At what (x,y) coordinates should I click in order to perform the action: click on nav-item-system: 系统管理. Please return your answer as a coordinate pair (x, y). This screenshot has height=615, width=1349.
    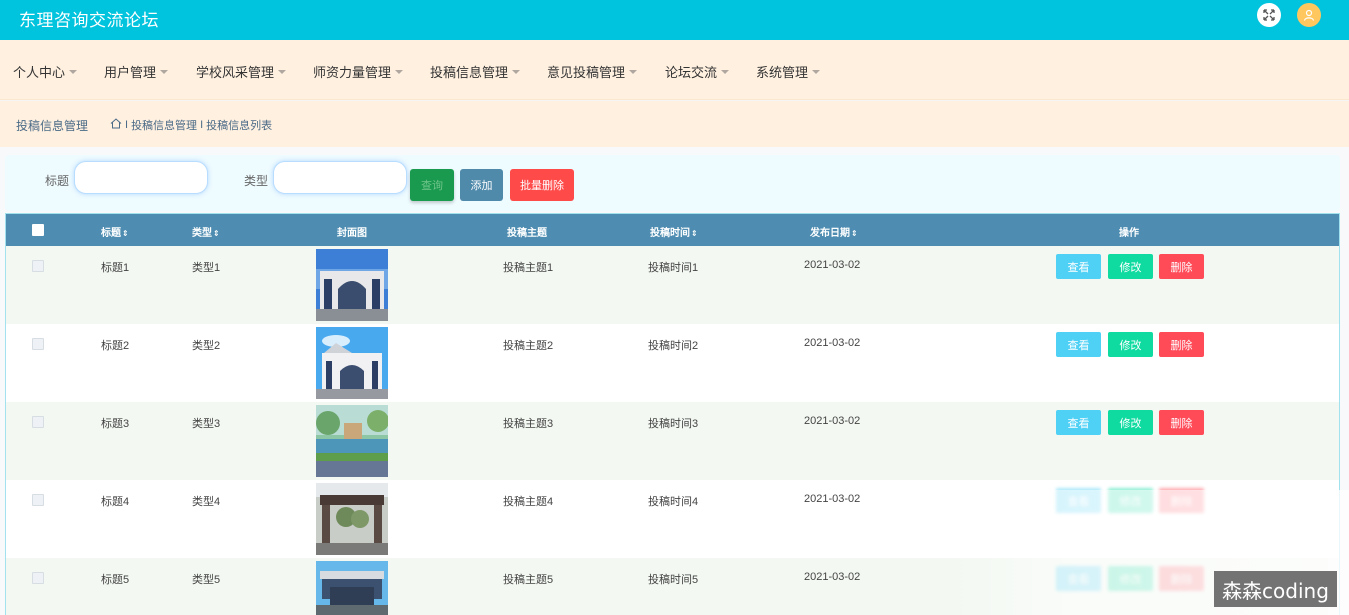
    Looking at the image, I should click on (788, 71).